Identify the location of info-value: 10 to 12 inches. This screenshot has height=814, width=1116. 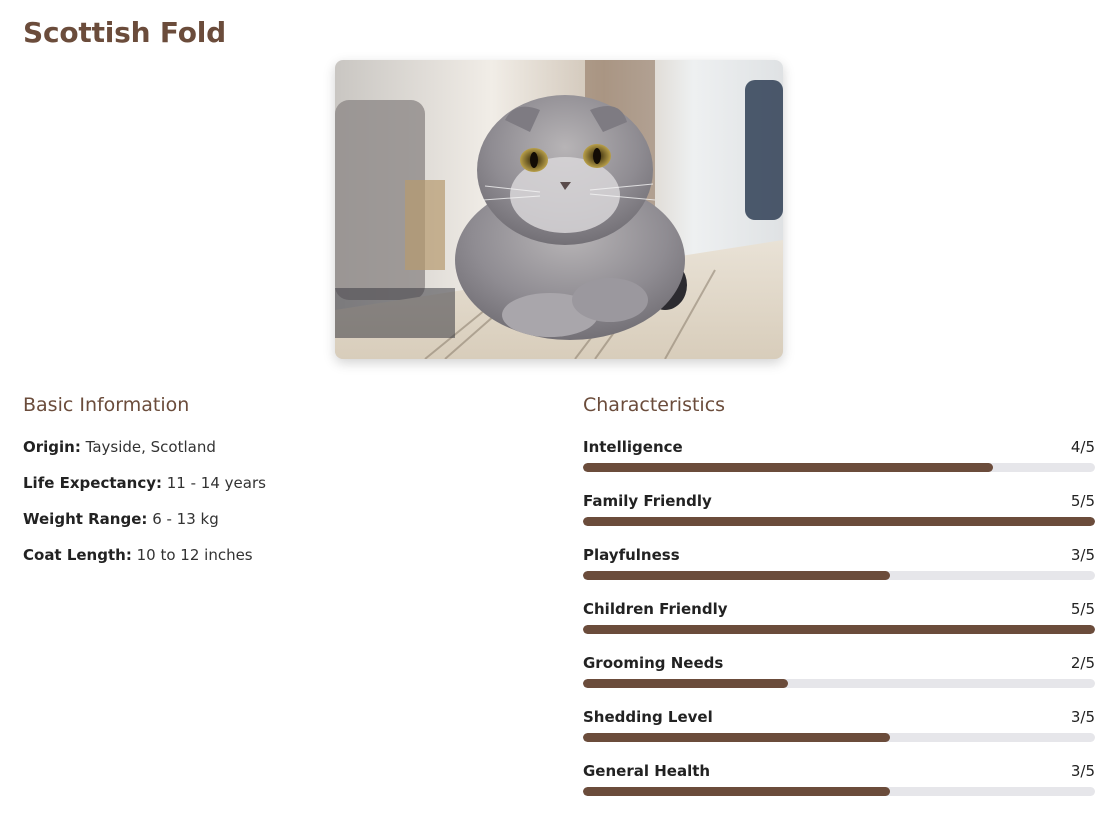
(194, 555).